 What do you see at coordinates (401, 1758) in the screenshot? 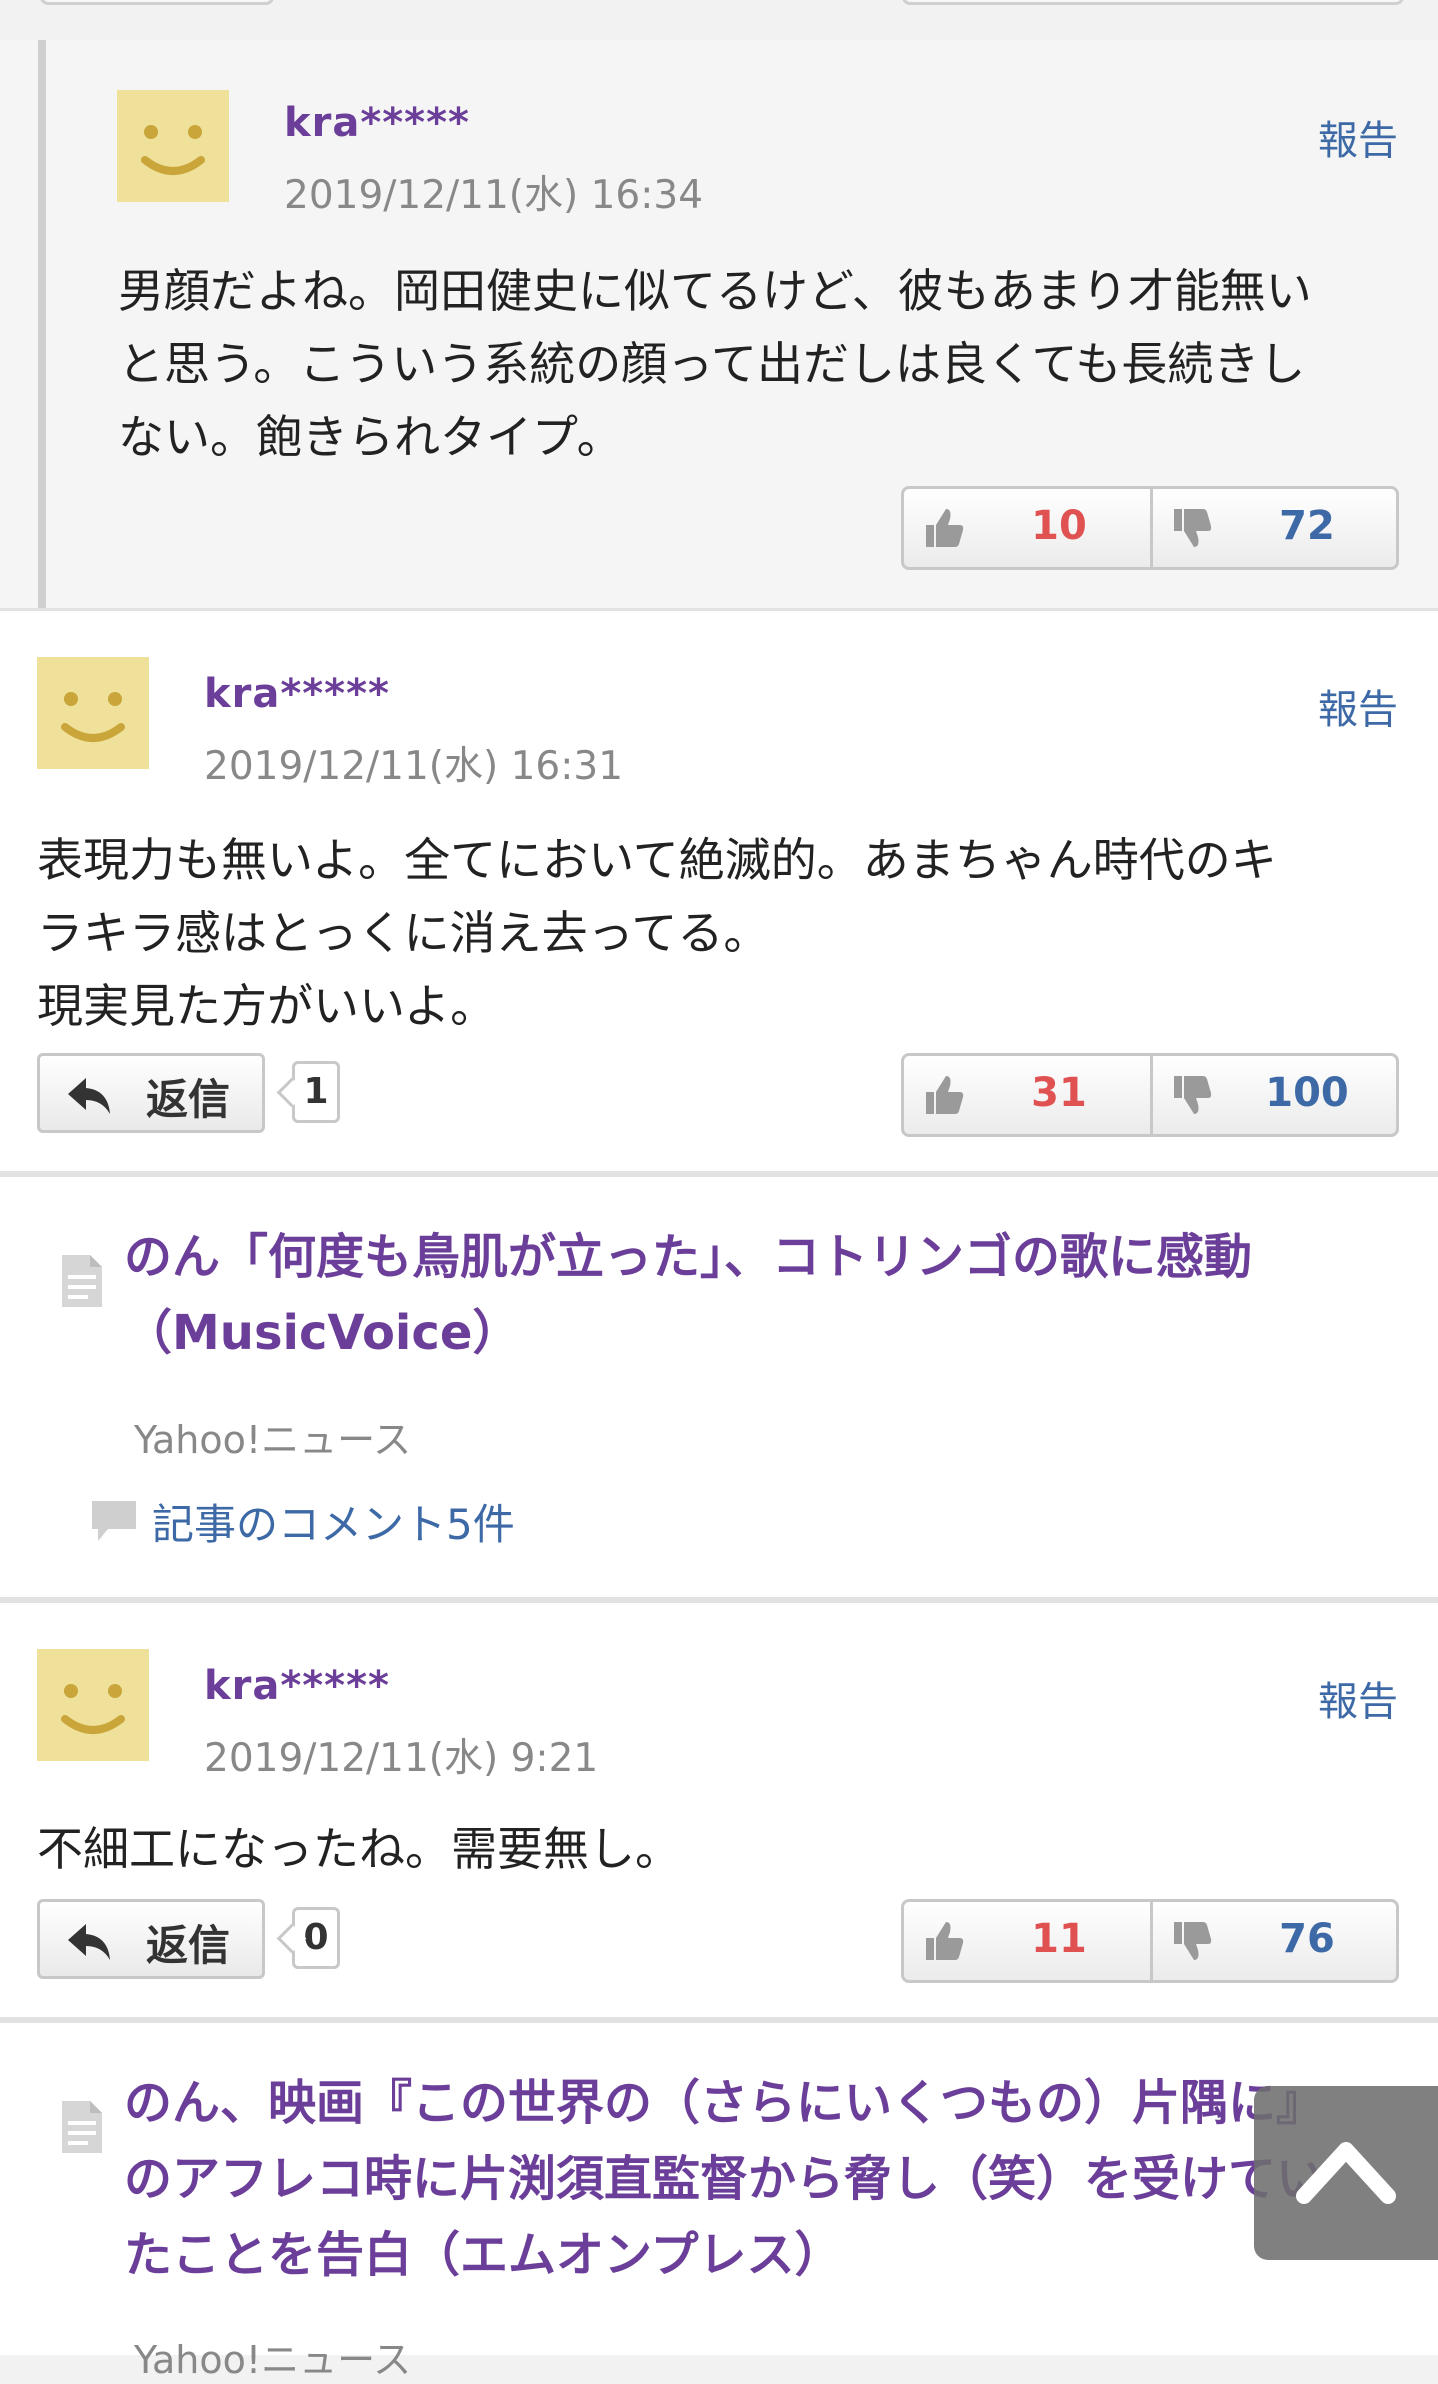
I see `timestamp: 2019/12/11(水) 9:21` at bounding box center [401, 1758].